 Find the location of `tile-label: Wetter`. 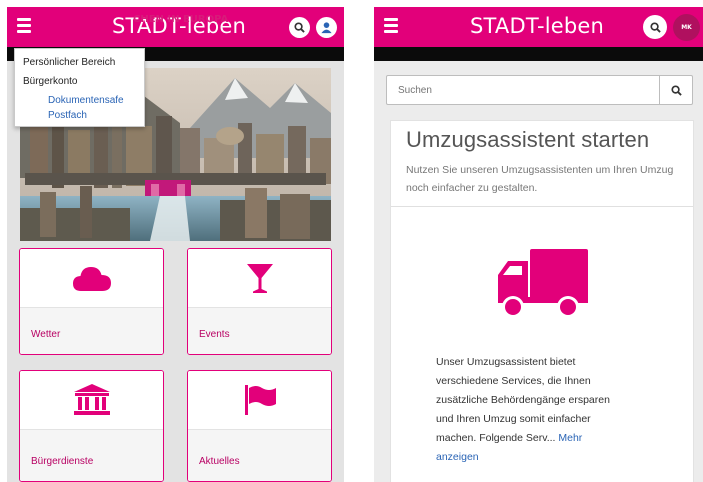

tile-label: Wetter is located at coordinates (46, 334).